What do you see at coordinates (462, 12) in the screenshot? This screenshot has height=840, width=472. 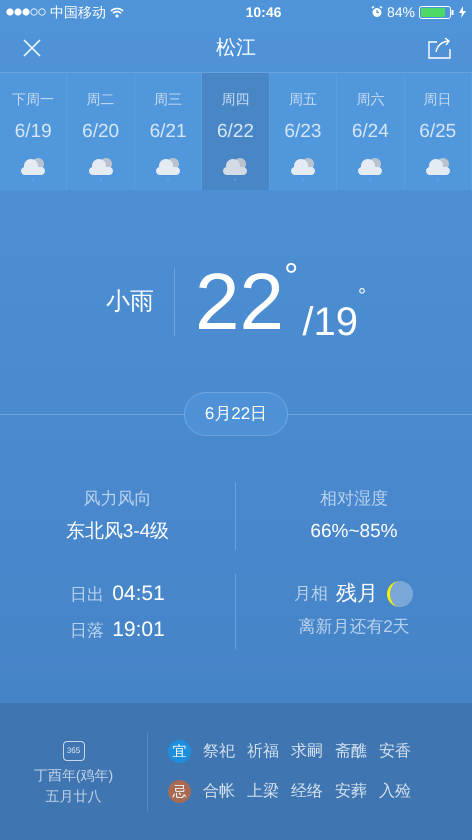 I see `charging-bolt-icon` at bounding box center [462, 12].